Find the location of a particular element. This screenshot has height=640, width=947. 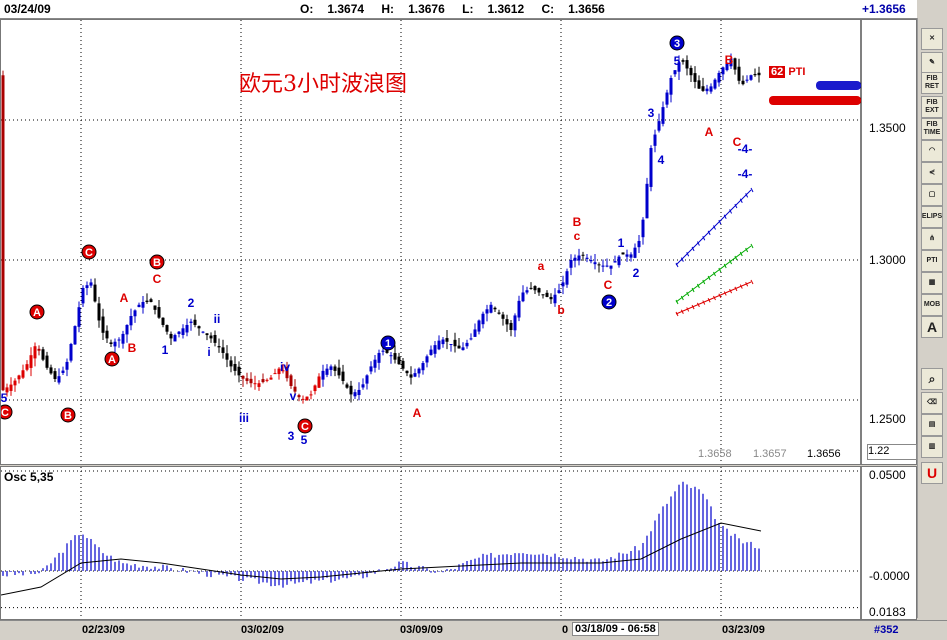

eraser-icon: ⌫ is located at coordinates (932, 403).